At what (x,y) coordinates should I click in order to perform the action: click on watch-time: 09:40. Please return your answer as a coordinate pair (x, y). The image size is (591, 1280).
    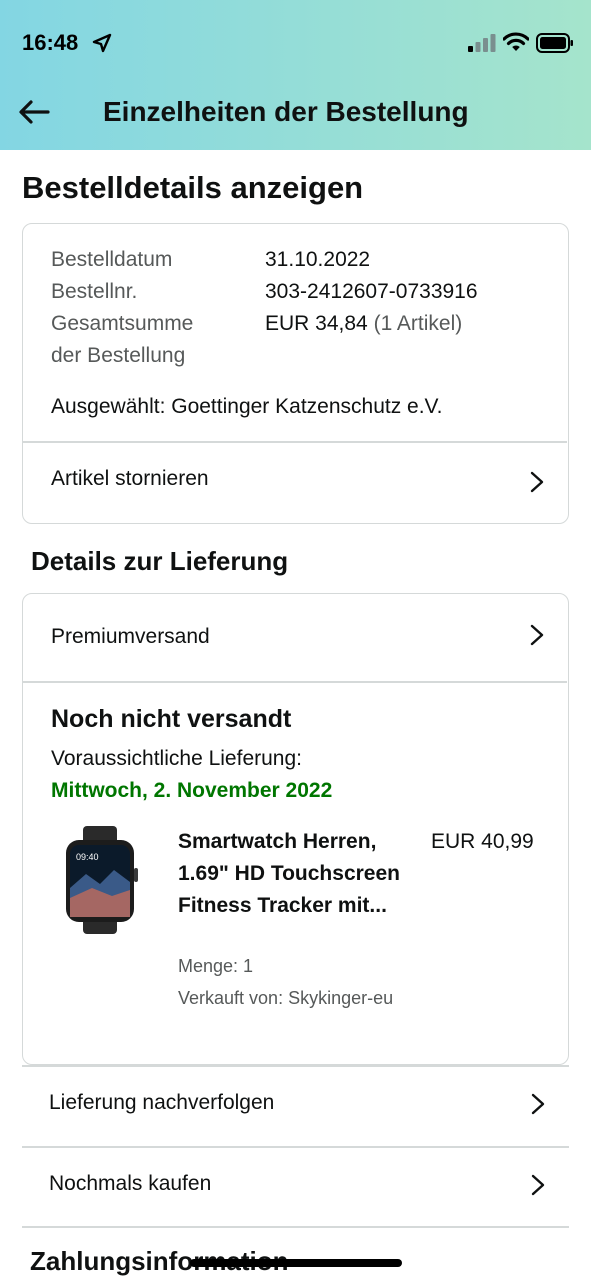
    Looking at the image, I should click on (87, 857).